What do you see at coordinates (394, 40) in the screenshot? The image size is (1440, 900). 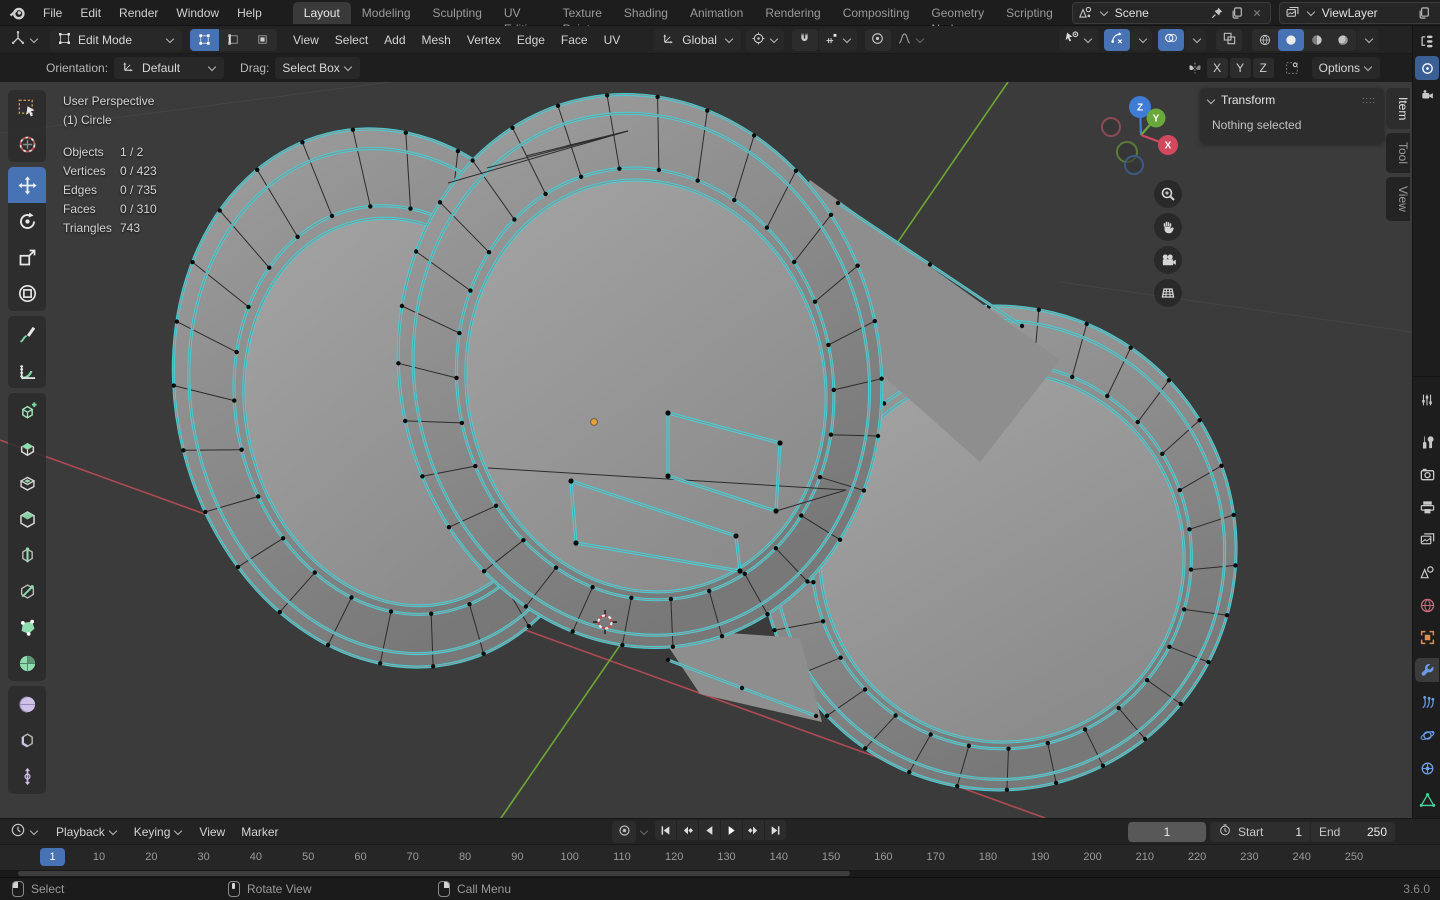 I see `viewport-menu-add: Add` at bounding box center [394, 40].